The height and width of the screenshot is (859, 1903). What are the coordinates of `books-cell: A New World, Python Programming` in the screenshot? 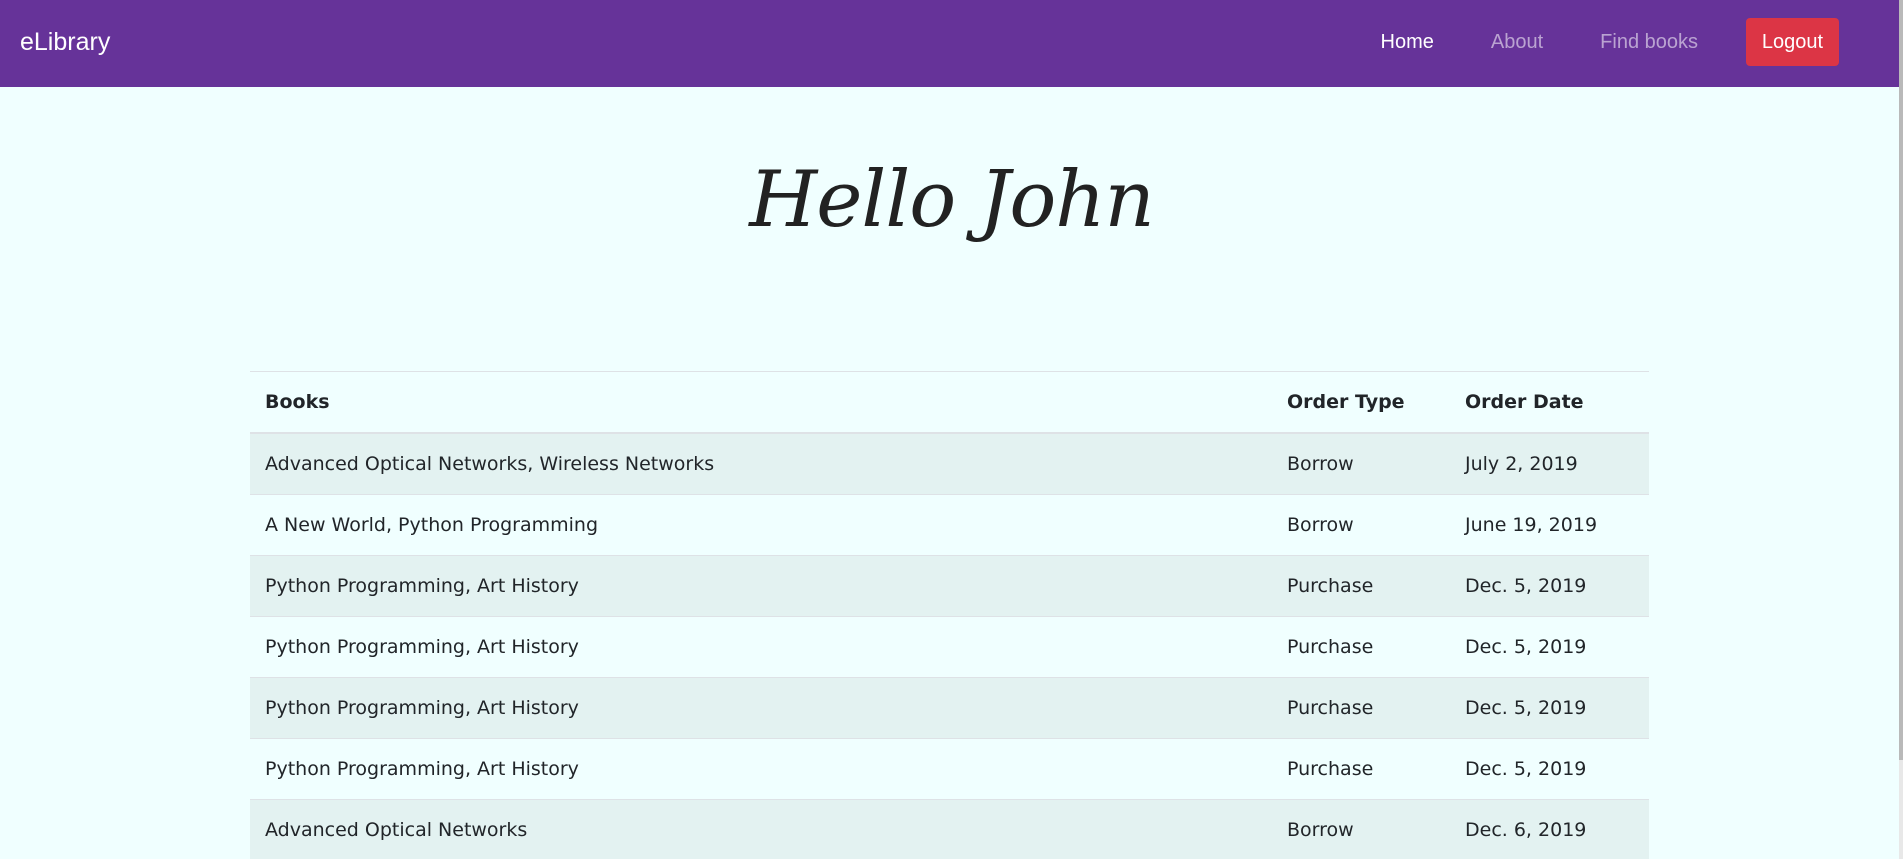 It's located at (761, 525).